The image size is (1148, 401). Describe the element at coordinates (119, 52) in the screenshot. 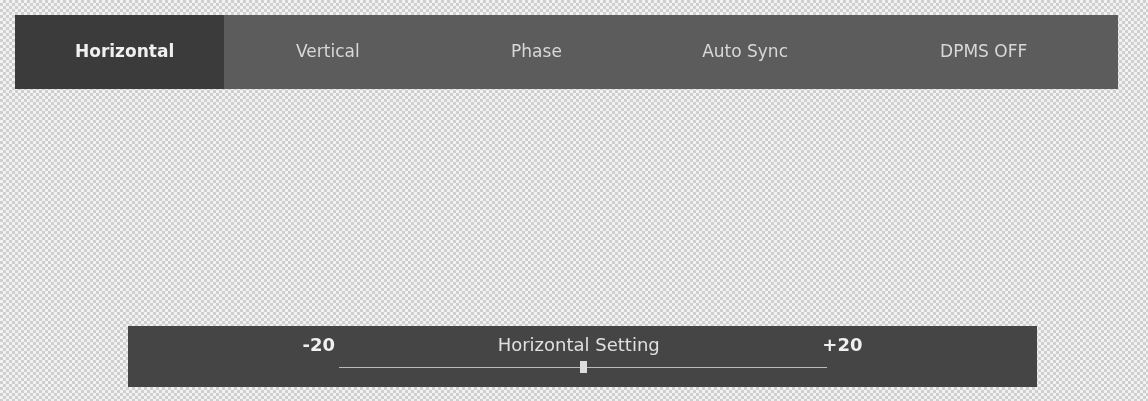

I see `tab: Horizontal` at that location.